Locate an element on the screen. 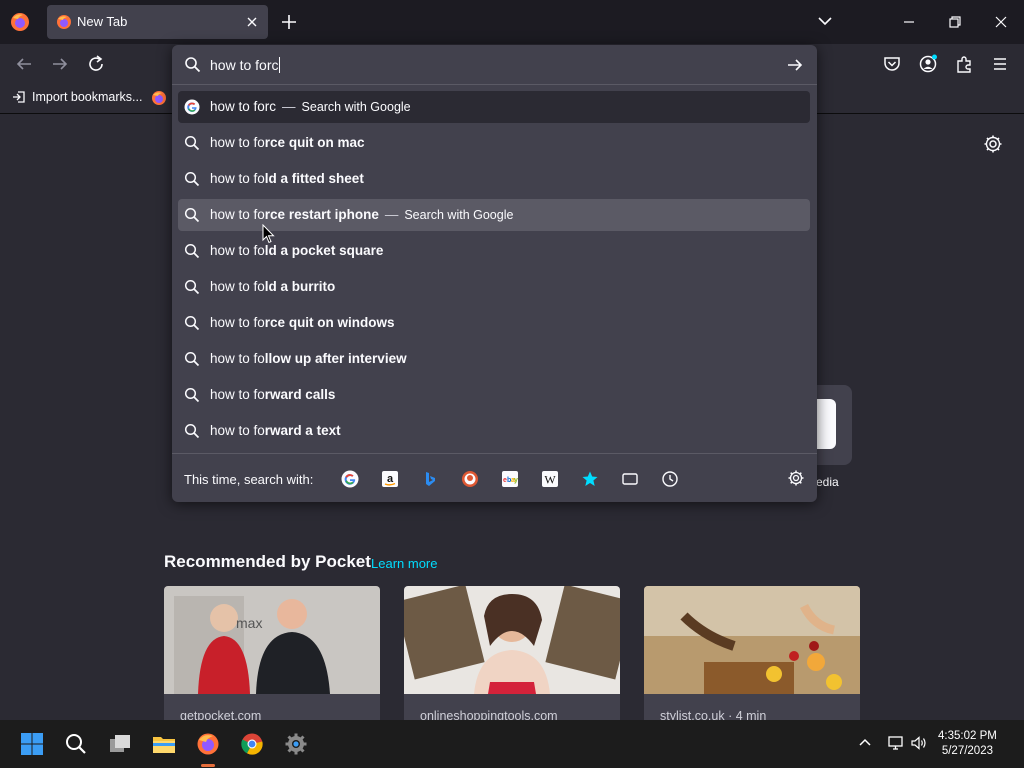  suggestion-completion: llow up after interview is located at coordinates (335, 358).